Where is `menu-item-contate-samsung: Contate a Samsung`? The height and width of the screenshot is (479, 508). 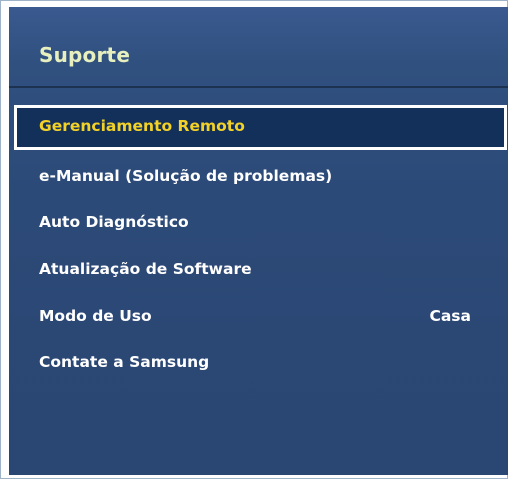 menu-item-contate-samsung: Contate a Samsung is located at coordinates (258, 364).